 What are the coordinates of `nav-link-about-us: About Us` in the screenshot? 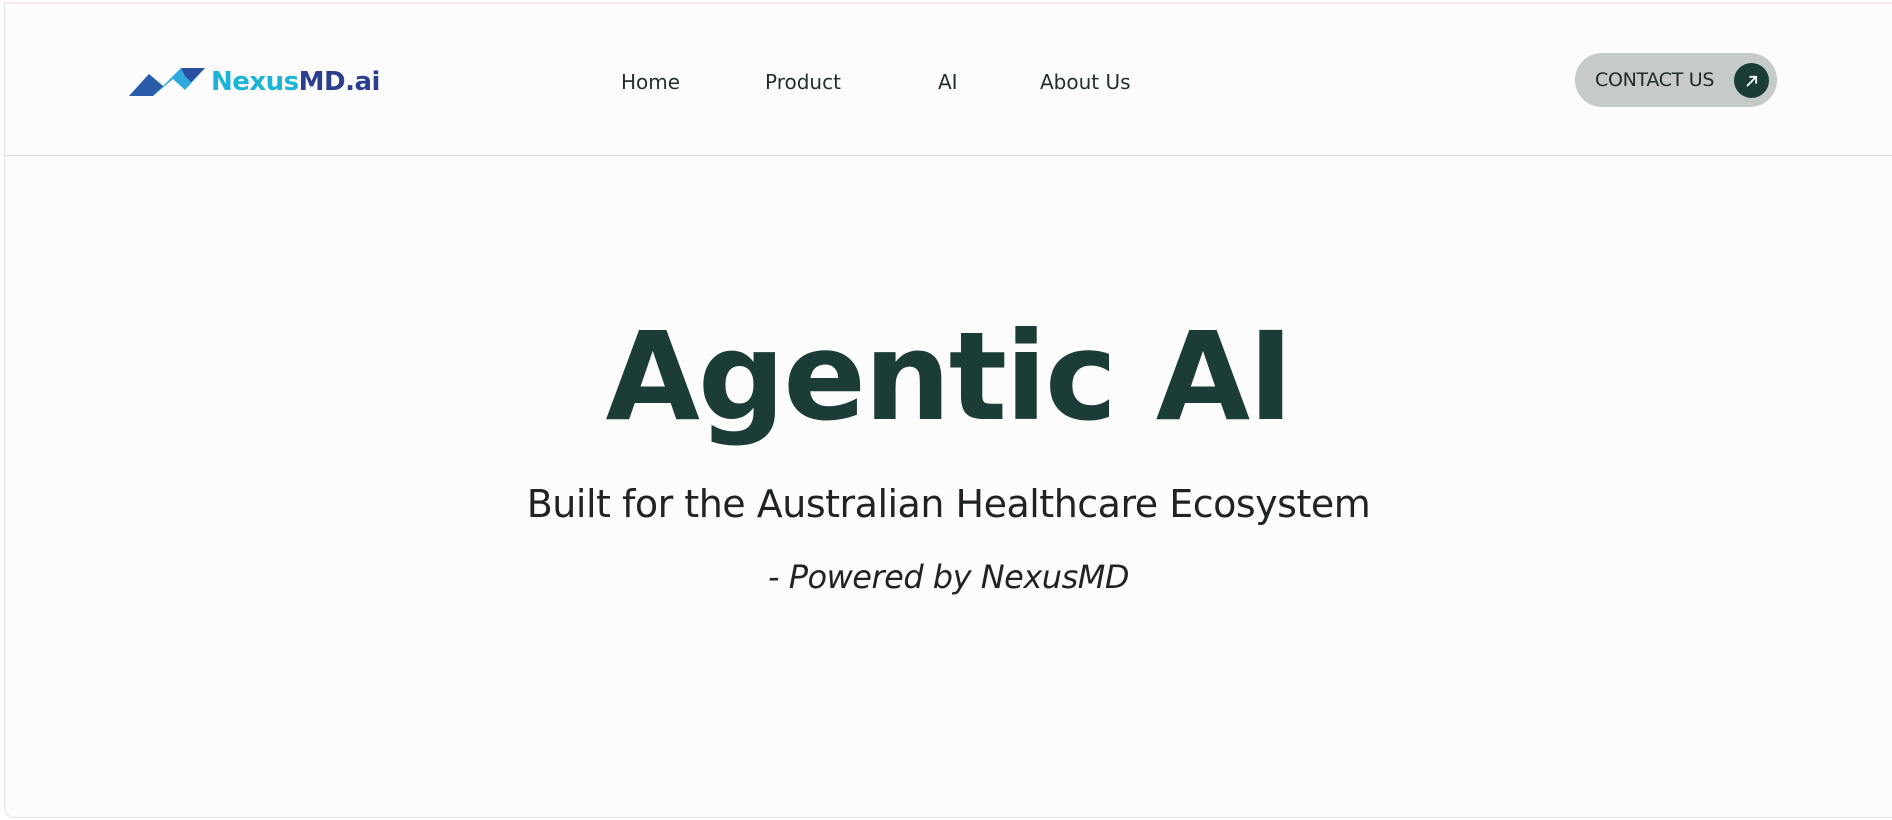 It's located at (1085, 82).